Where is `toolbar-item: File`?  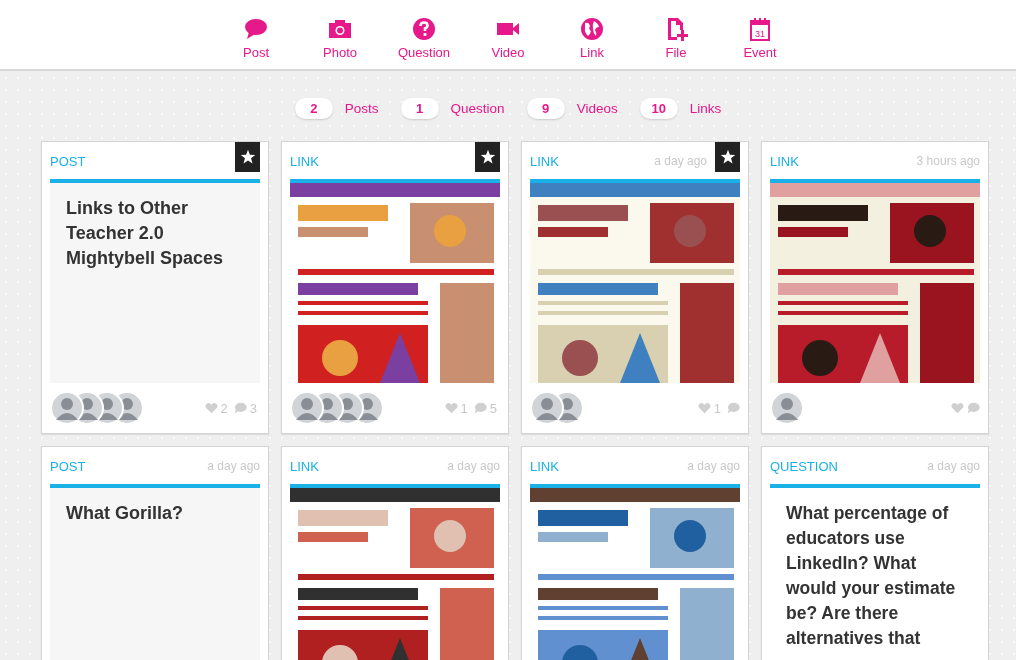
toolbar-item: File is located at coordinates (676, 38).